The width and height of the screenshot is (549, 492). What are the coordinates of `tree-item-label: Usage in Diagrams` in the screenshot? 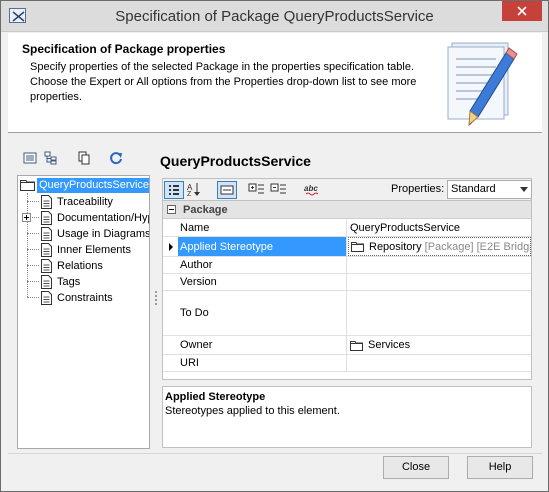 It's located at (103, 234).